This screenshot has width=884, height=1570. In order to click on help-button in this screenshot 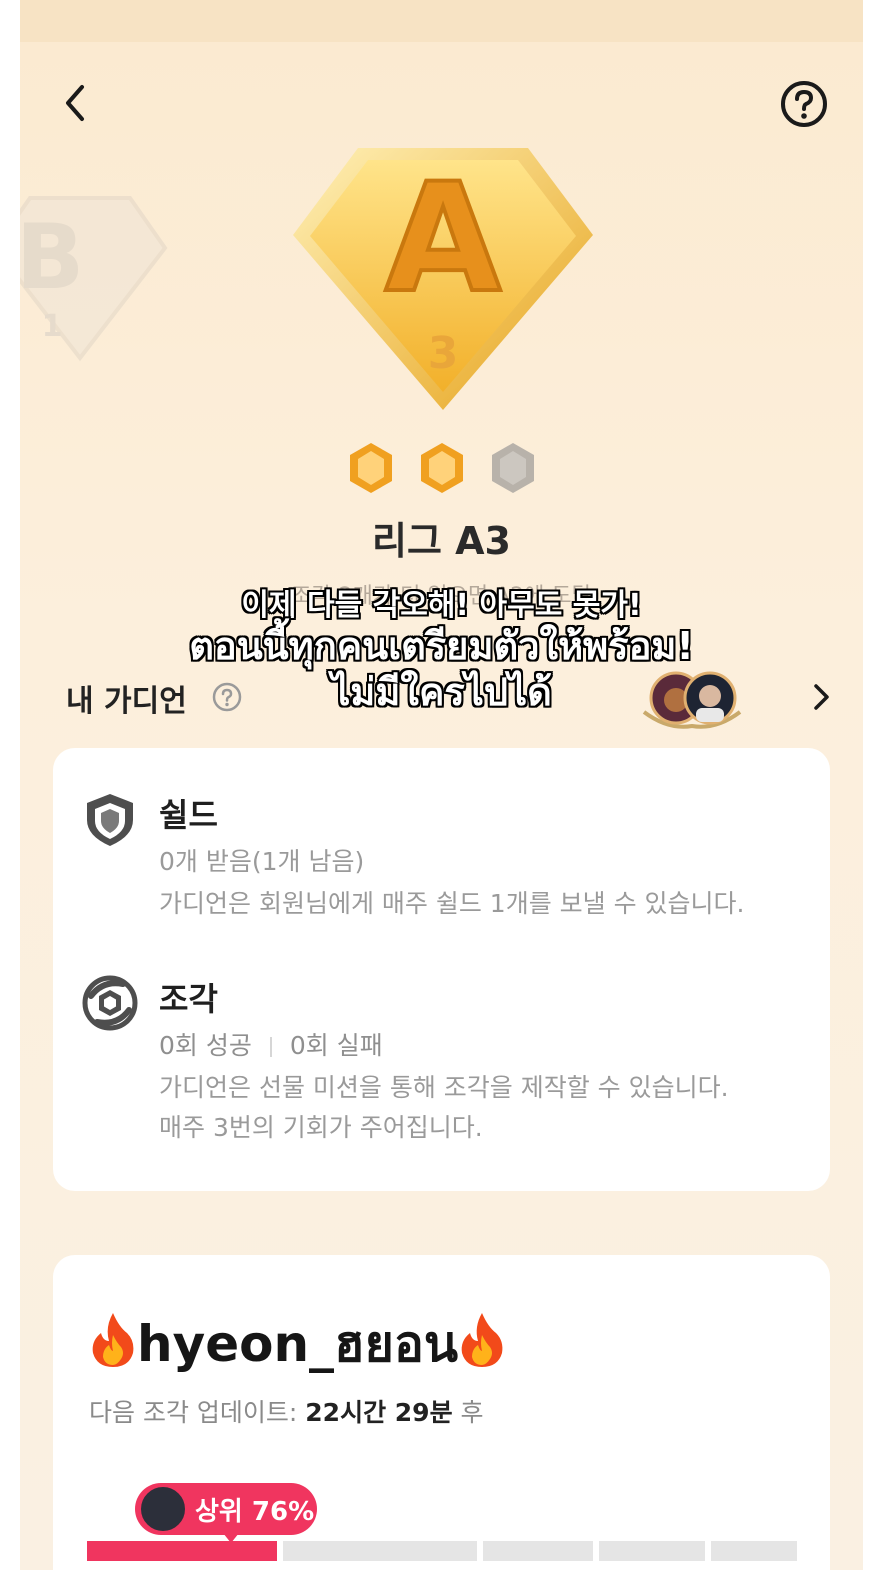, I will do `click(804, 104)`.